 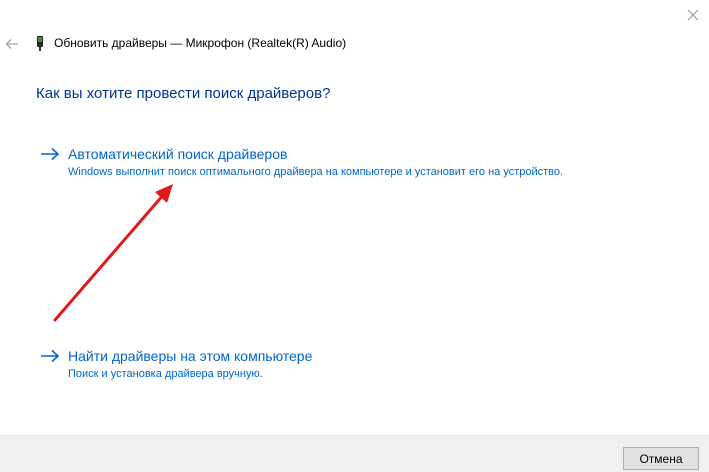 I want to click on browse-computer-title: Найти драйверы на этом компьютере, so click(x=190, y=356).